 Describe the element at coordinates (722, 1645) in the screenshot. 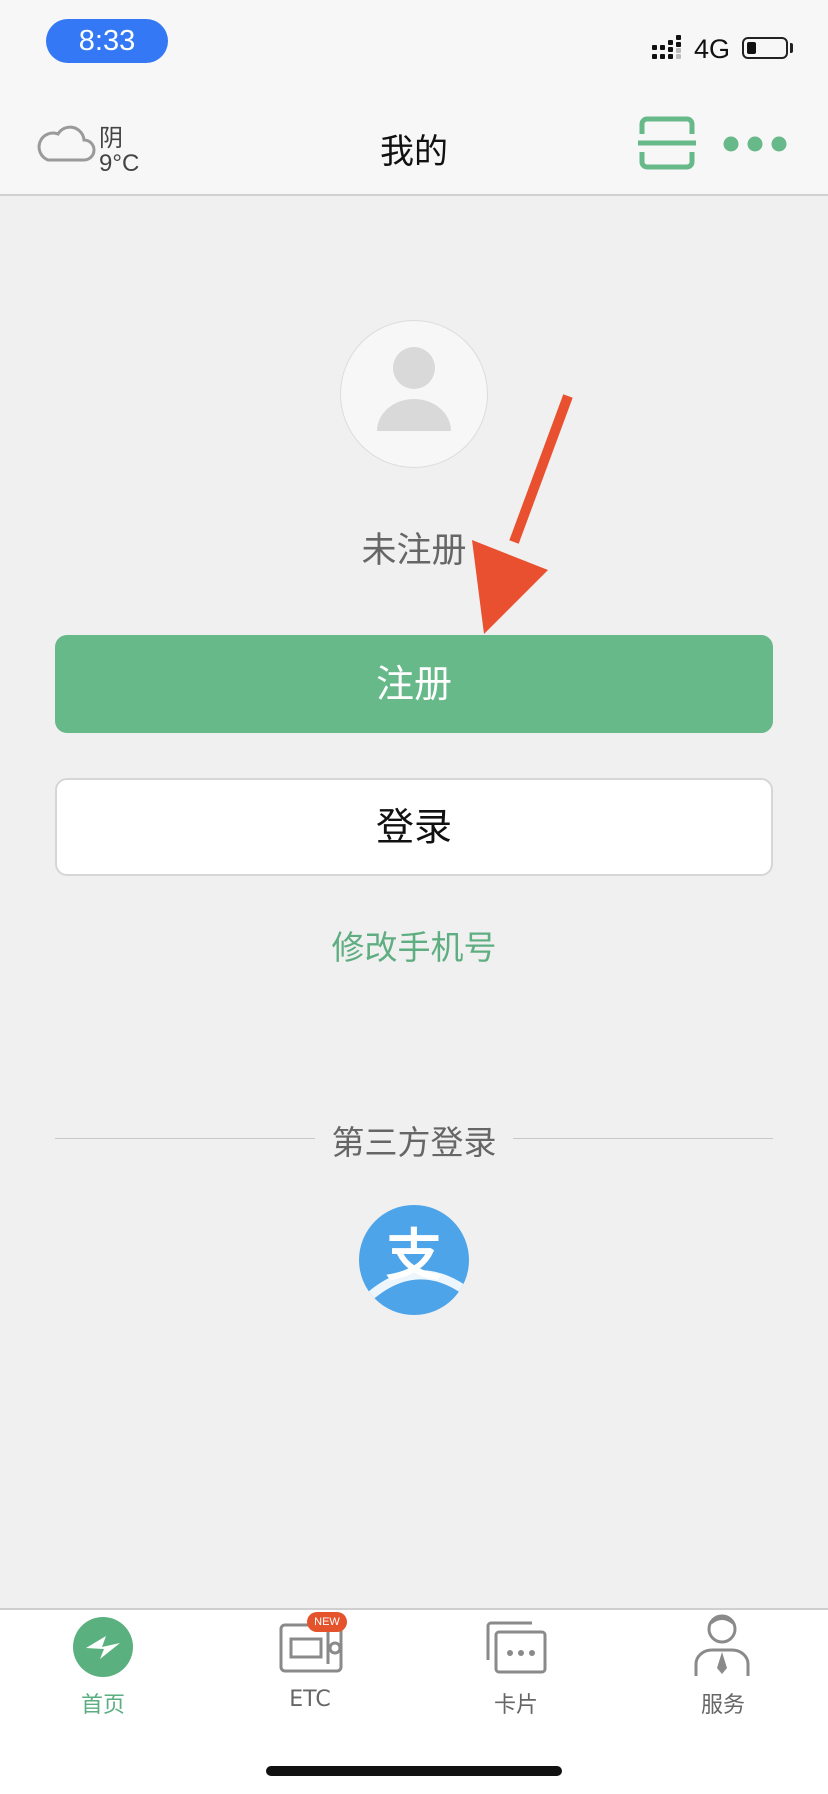

I see `service-agent-icon` at that location.